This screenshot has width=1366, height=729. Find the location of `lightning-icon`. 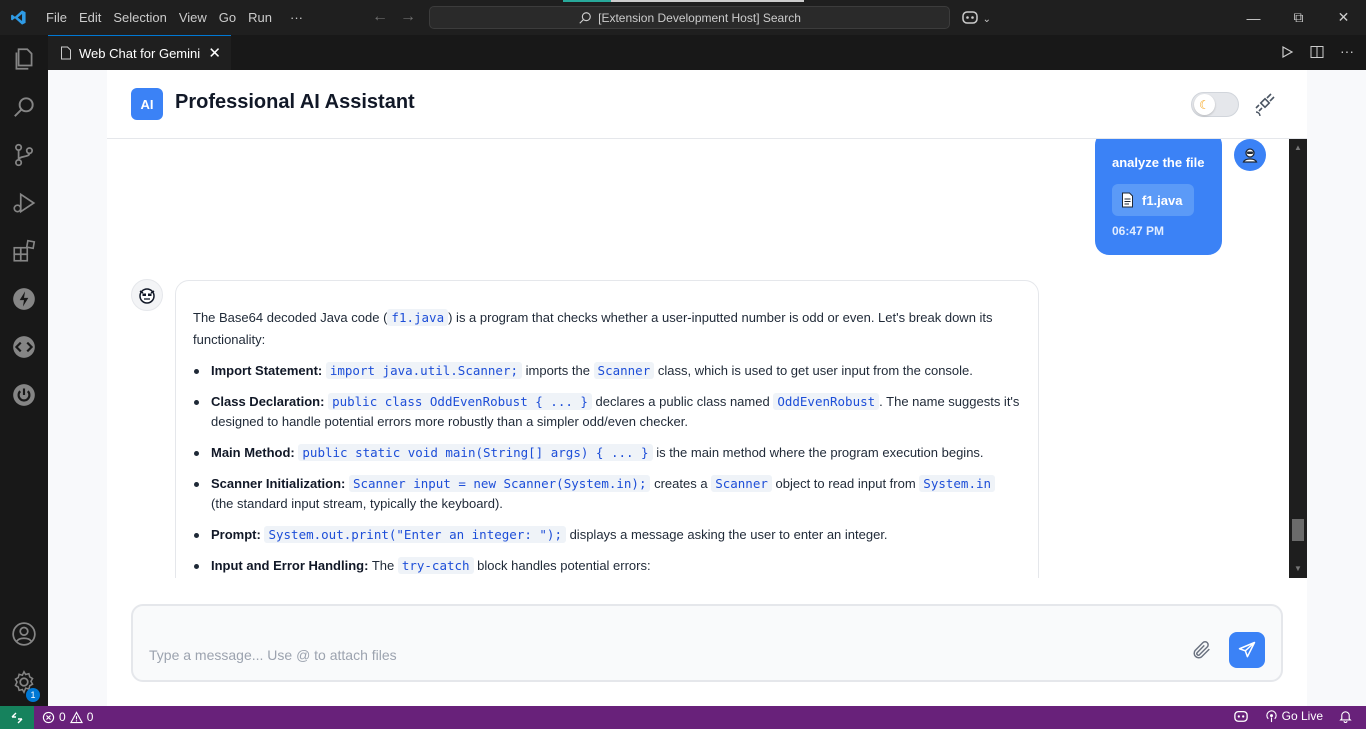

lightning-icon is located at coordinates (24, 299).